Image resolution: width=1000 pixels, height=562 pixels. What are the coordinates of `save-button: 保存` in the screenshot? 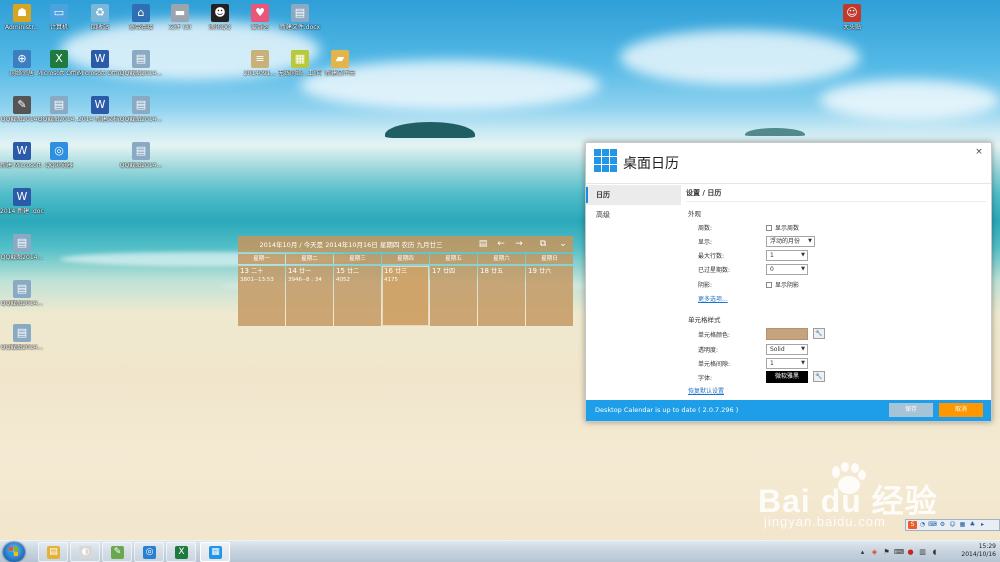 It's located at (911, 410).